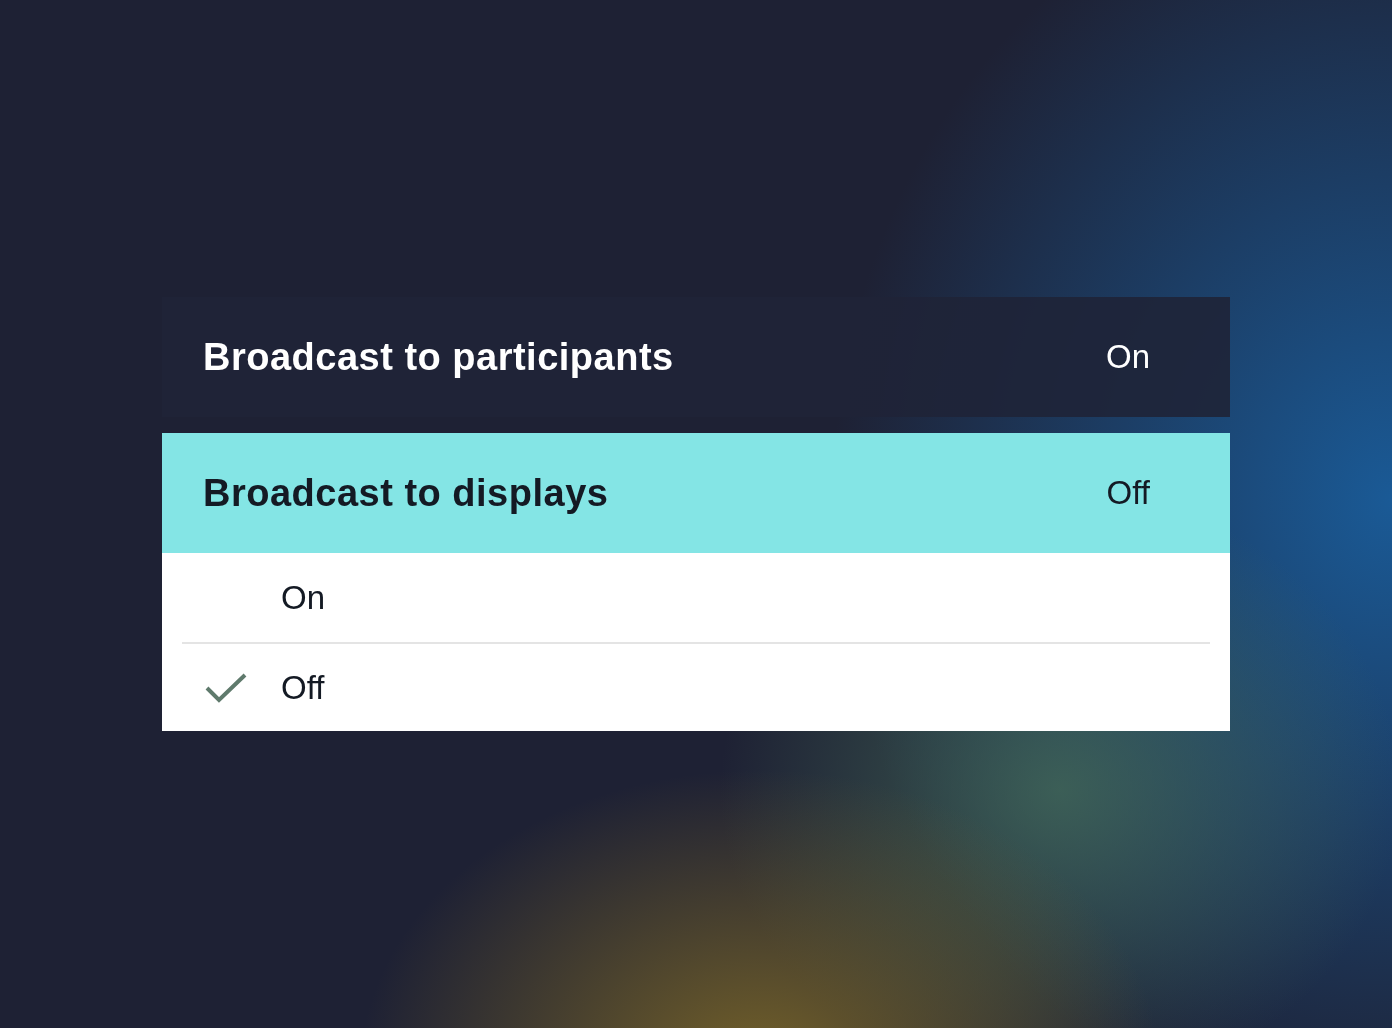 The height and width of the screenshot is (1028, 1392). Describe the element at coordinates (226, 687) in the screenshot. I see `check-icon` at that location.